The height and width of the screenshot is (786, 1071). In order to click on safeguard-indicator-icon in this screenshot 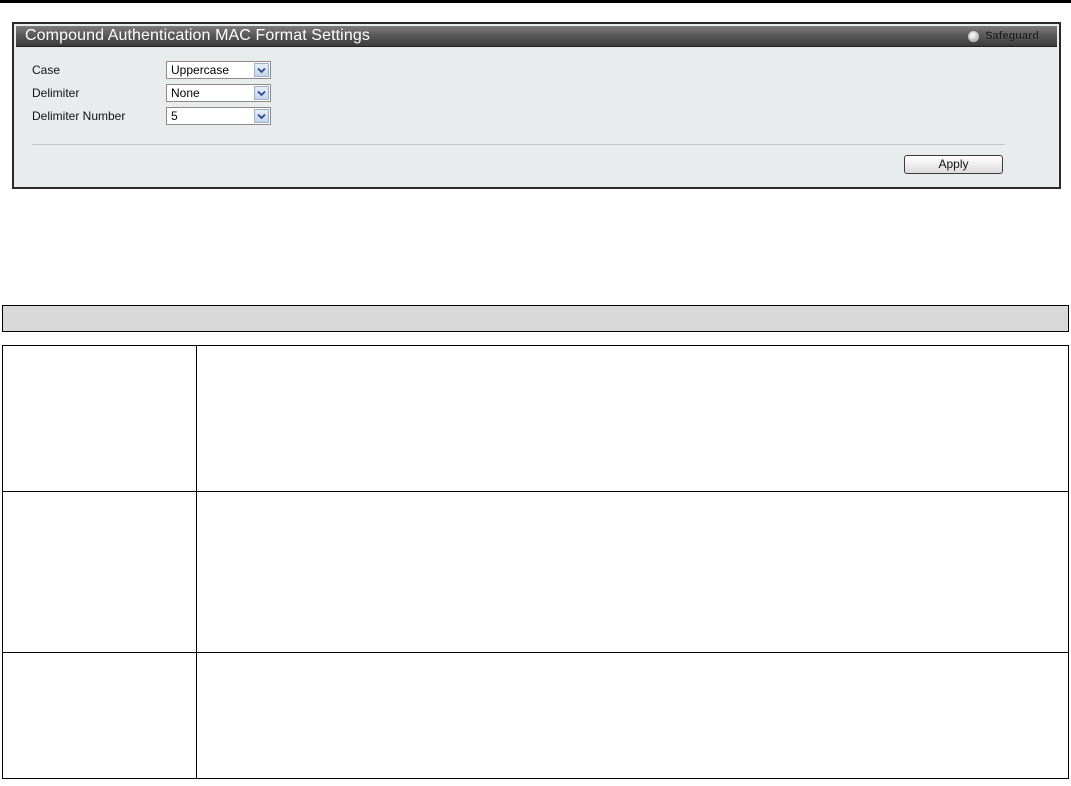, I will do `click(974, 36)`.